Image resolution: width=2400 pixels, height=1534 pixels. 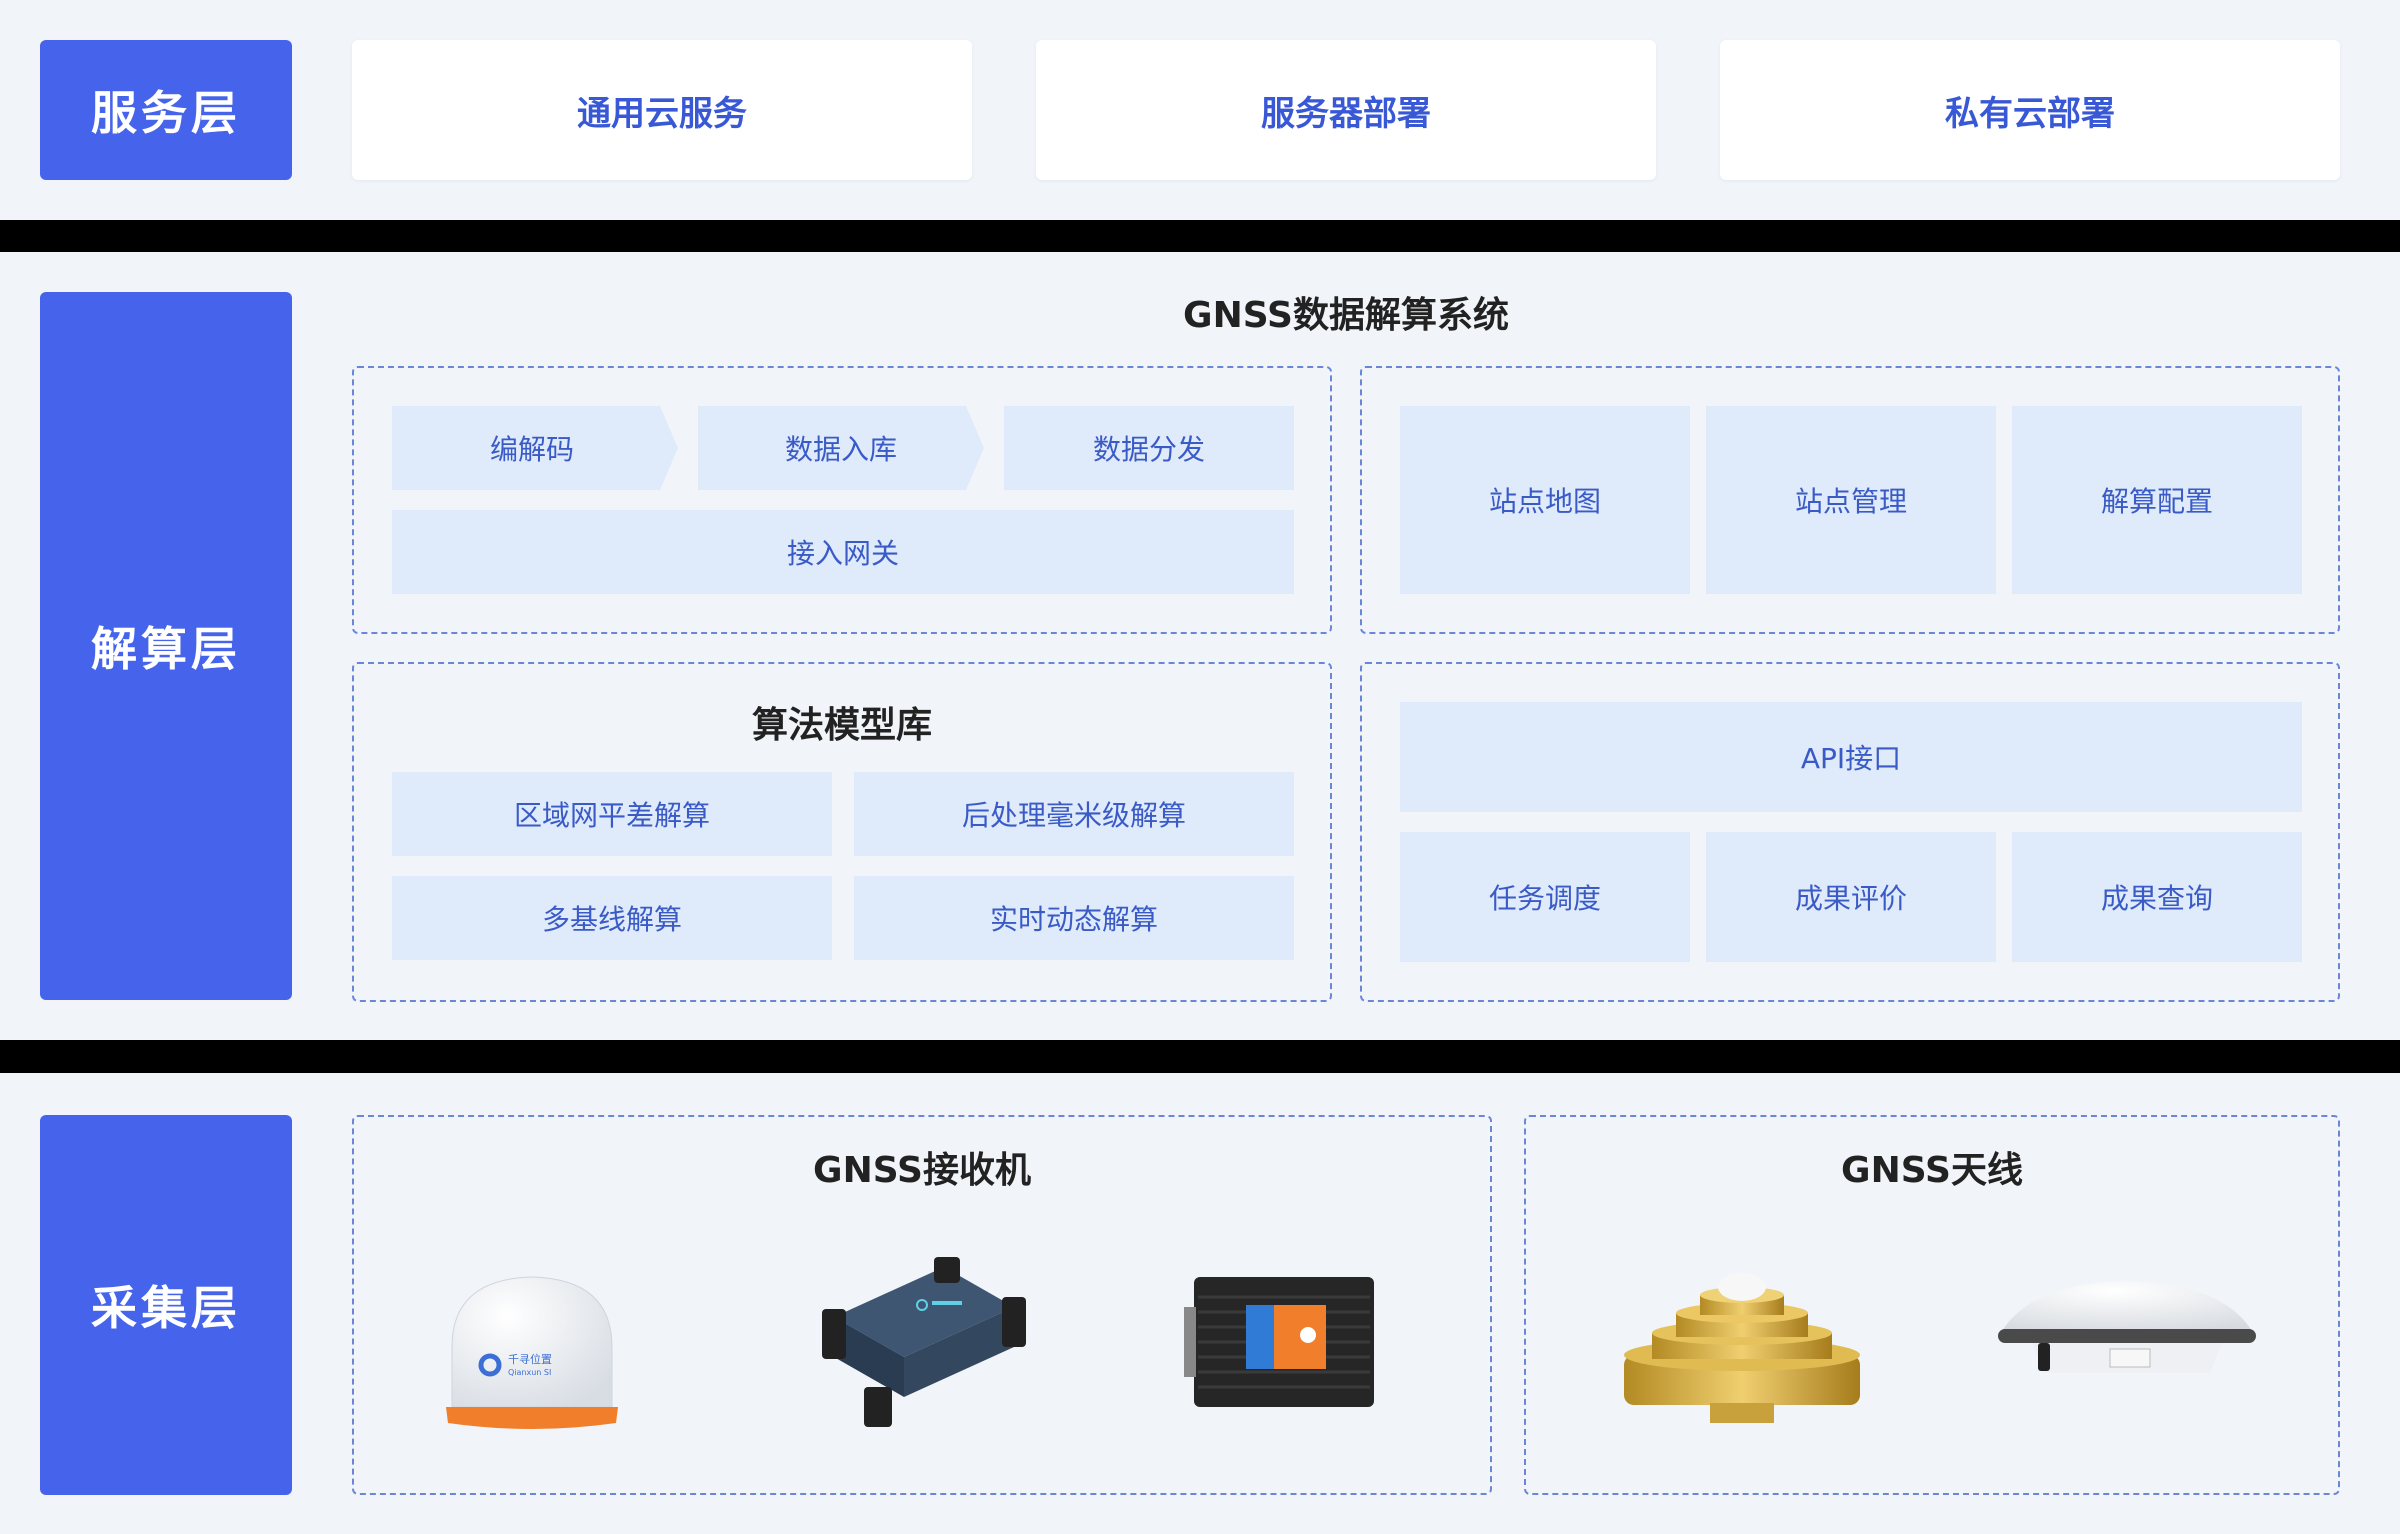 I want to click on gnss-receiver-box: GNSS接收机 千寻位置 Qianxun SI, so click(x=922, y=1305).